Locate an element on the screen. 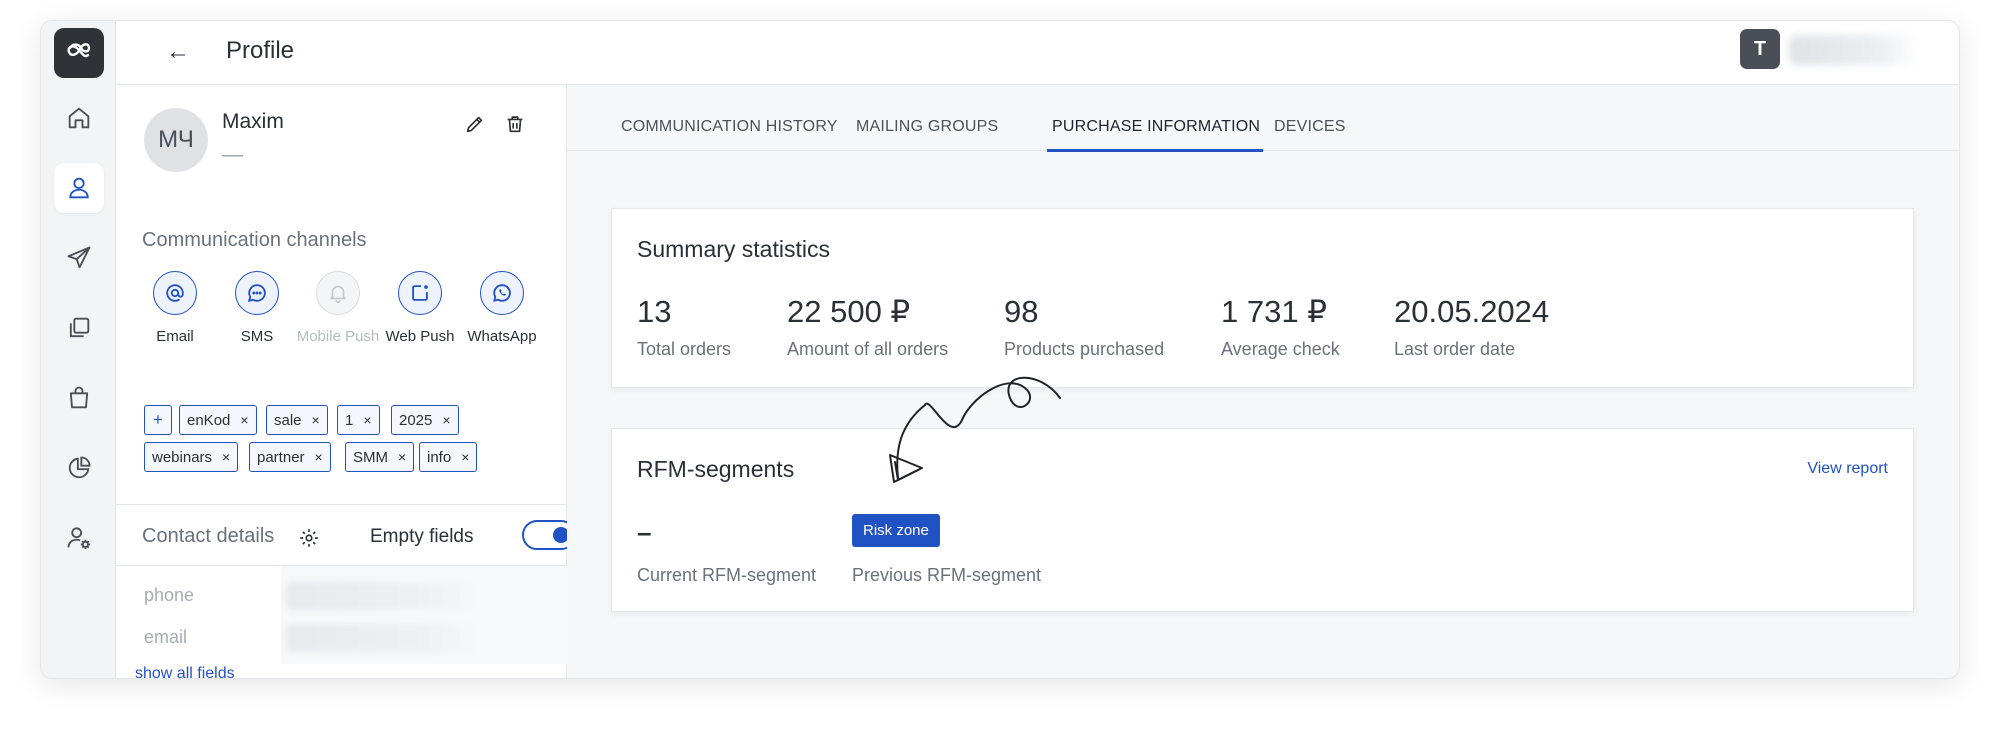 Image resolution: width=2000 pixels, height=739 pixels. user-name-blurred is located at coordinates (1854, 50).